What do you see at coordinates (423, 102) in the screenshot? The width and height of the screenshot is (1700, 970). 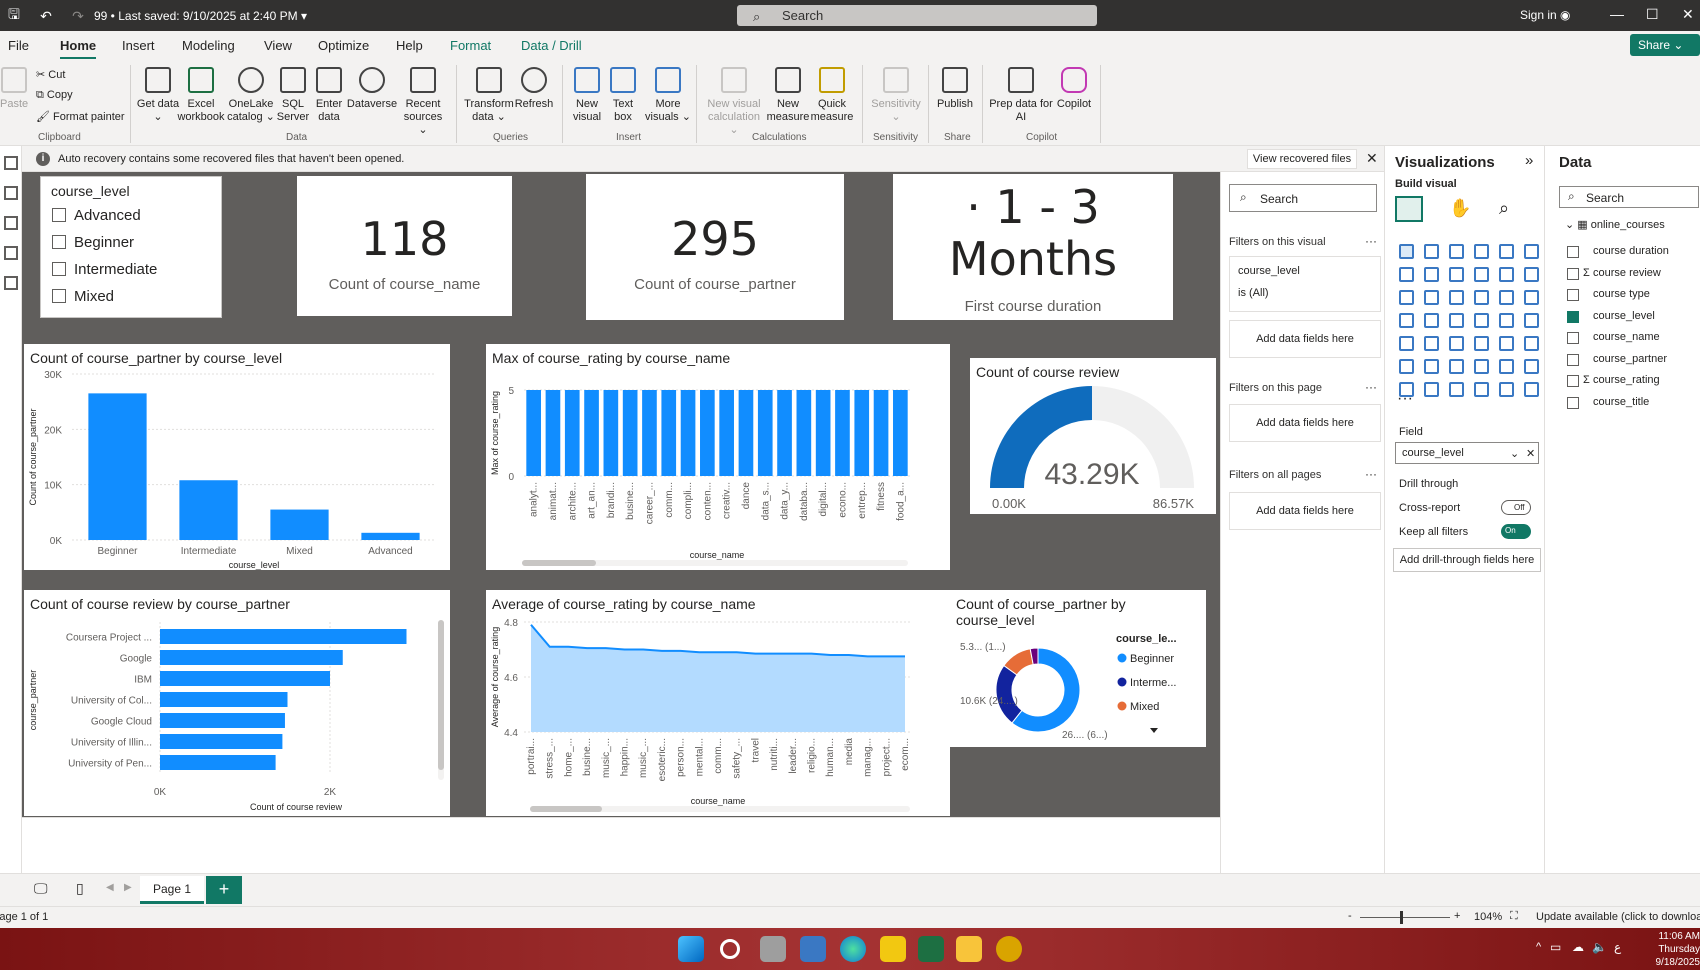 I see `recent-sources-button: Recent sources ⌄` at bounding box center [423, 102].